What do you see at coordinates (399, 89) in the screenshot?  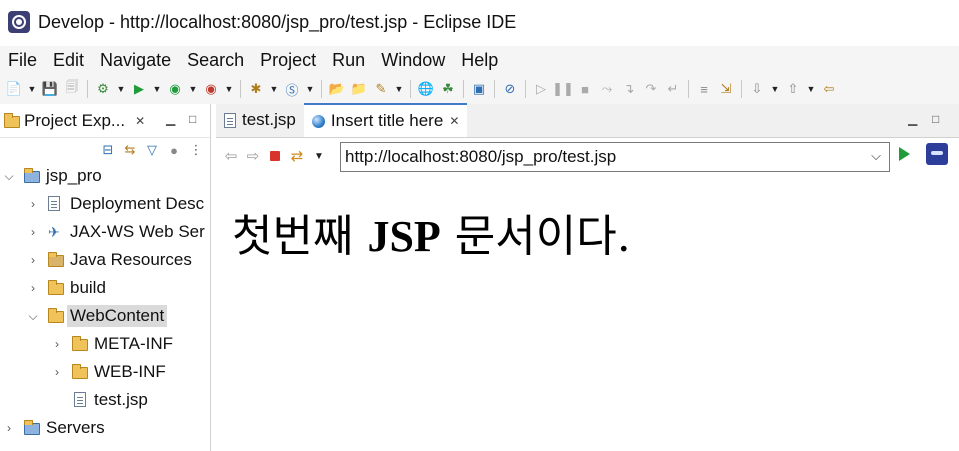 I see `search-tool-dropdown-icon: ▼` at bounding box center [399, 89].